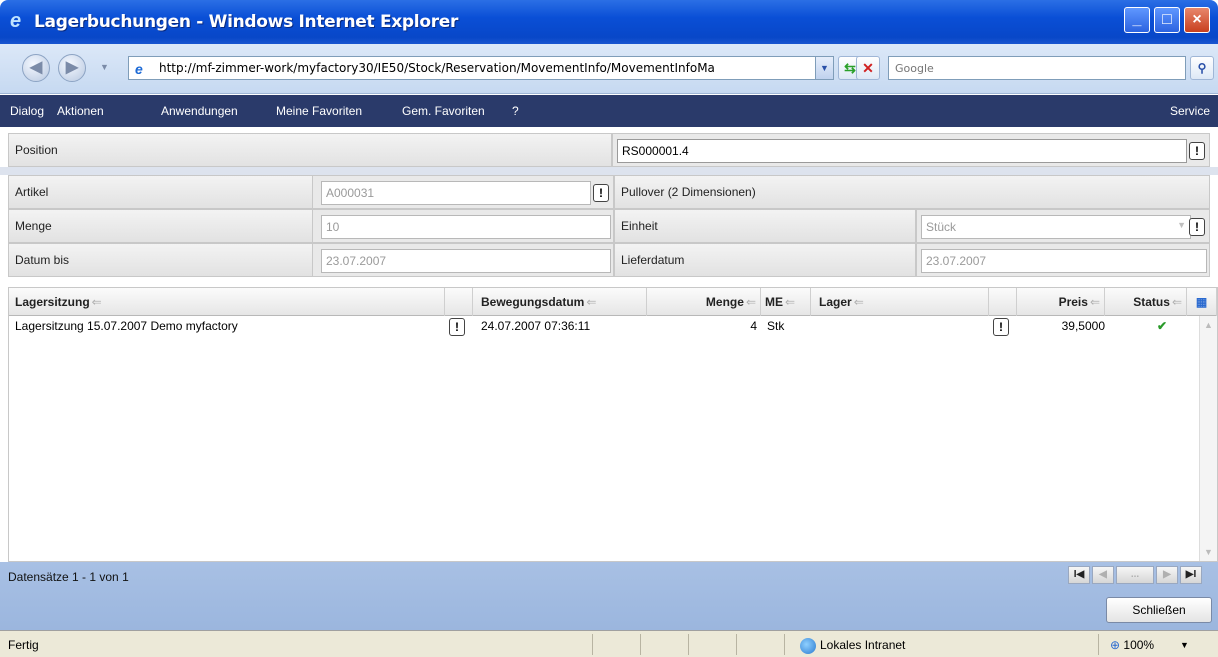  What do you see at coordinates (104, 67) in the screenshot?
I see `history-dropdown-icon: ▼` at bounding box center [104, 67].